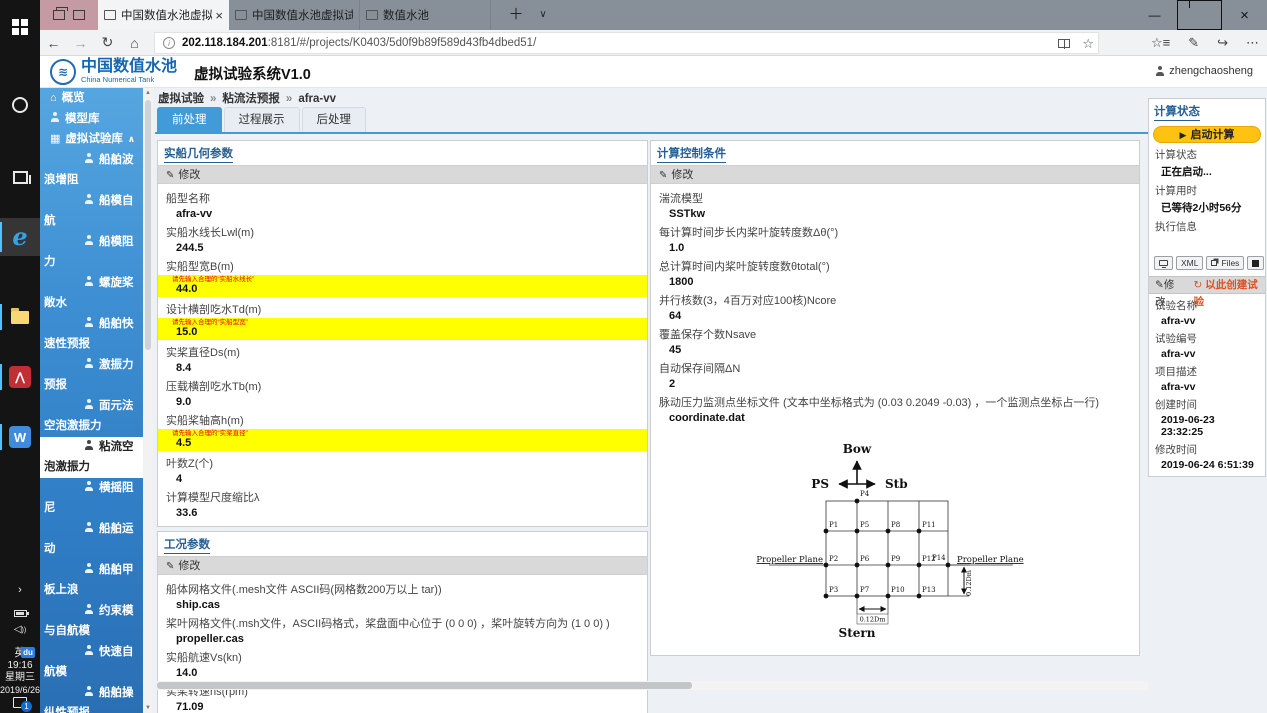 This screenshot has height=713, width=1267. What do you see at coordinates (748, 301) in the screenshot?
I see `field-label: 并行核数(3，4百万对应100核)Ncore` at bounding box center [748, 301].